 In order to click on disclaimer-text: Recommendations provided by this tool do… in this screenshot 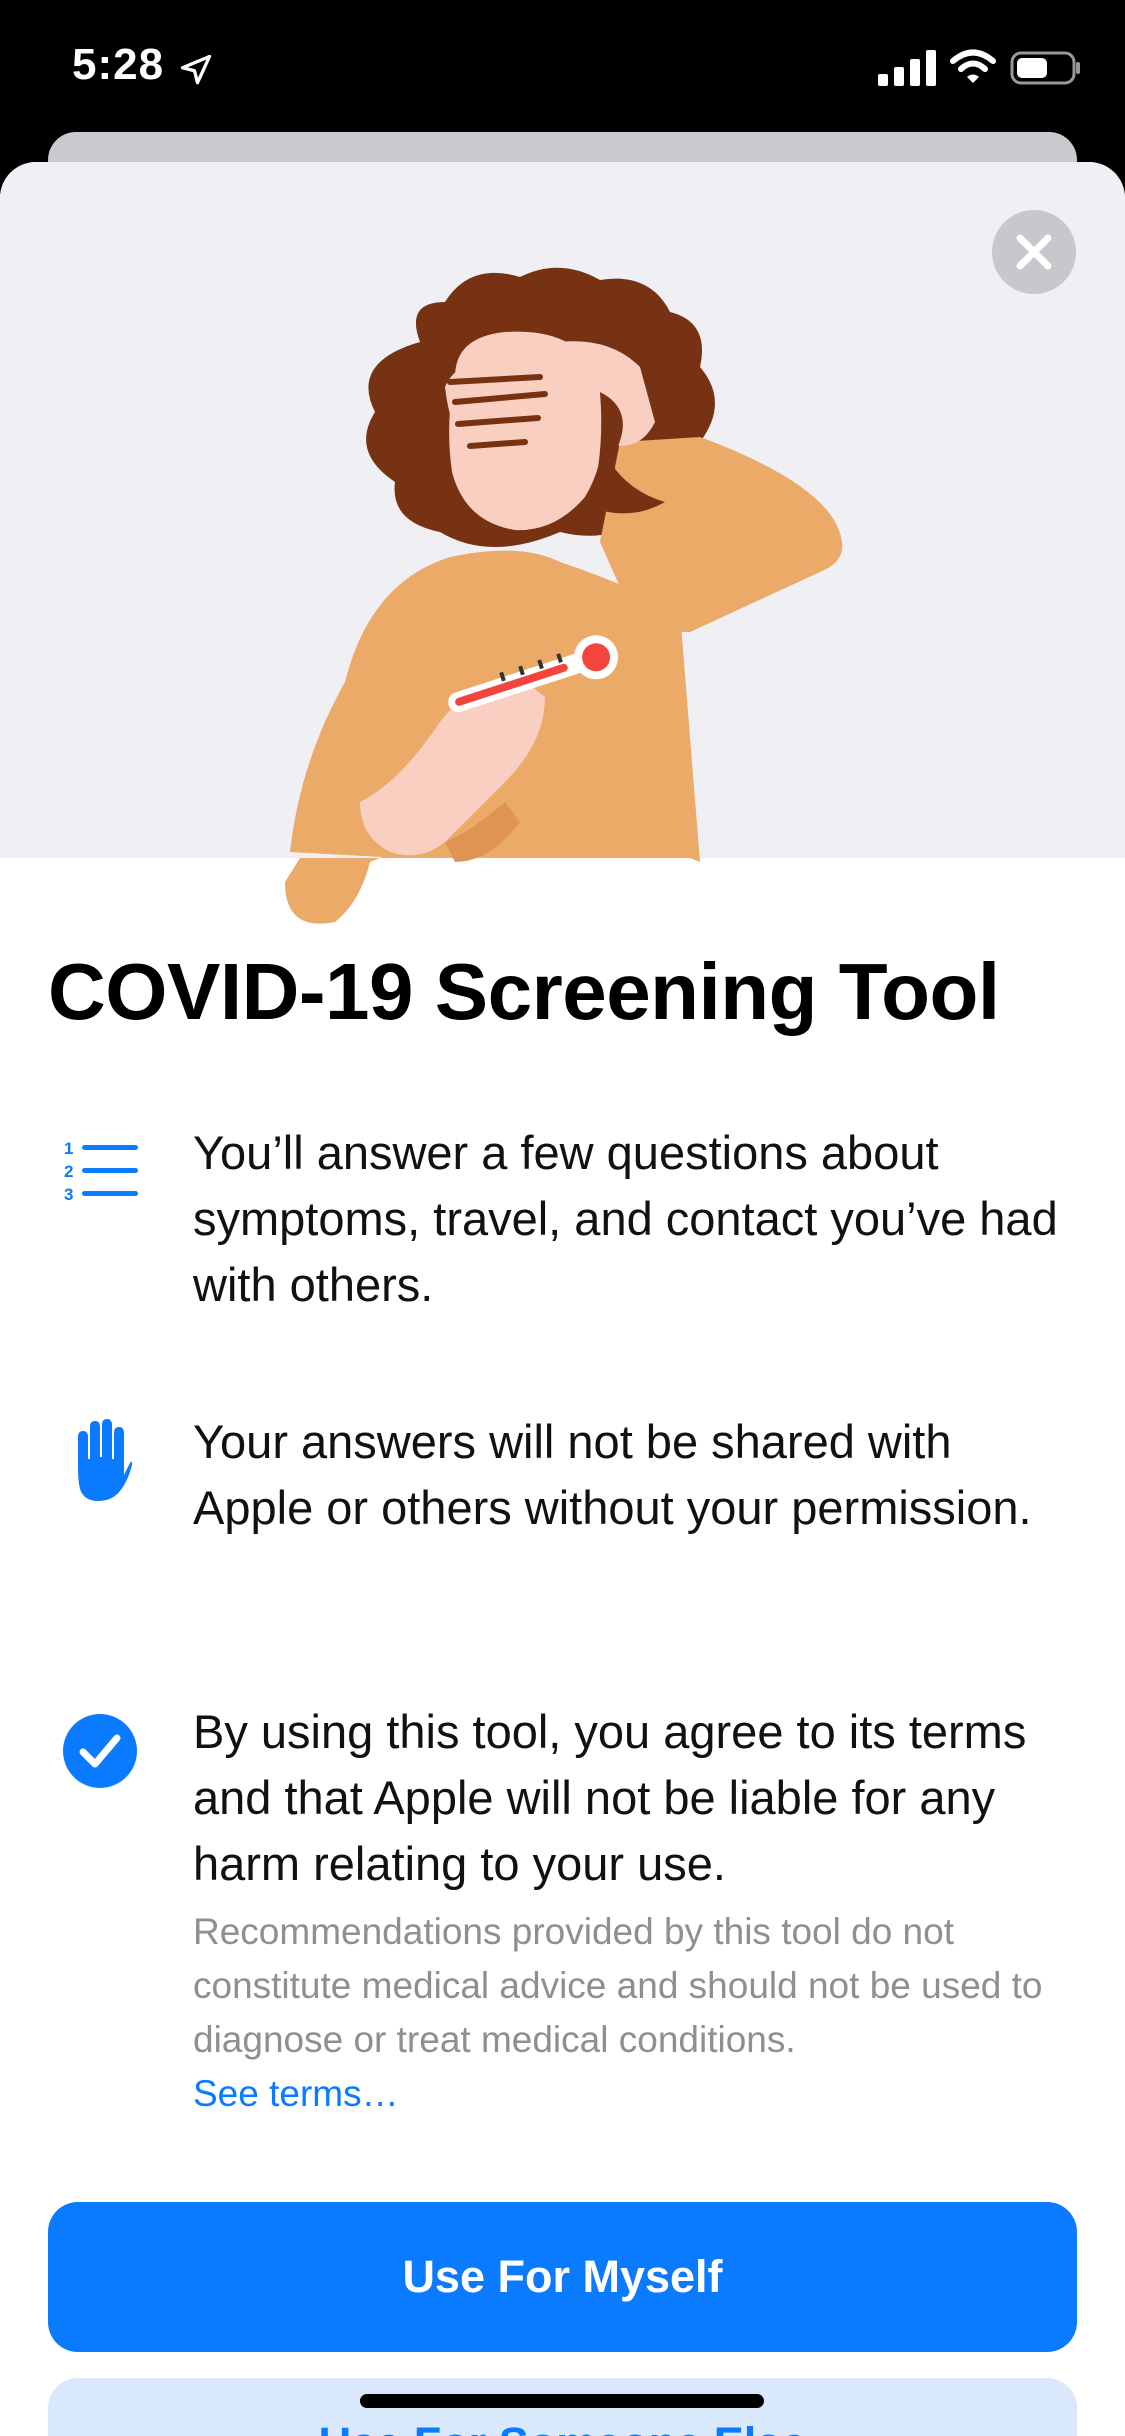, I will do `click(618, 1985)`.